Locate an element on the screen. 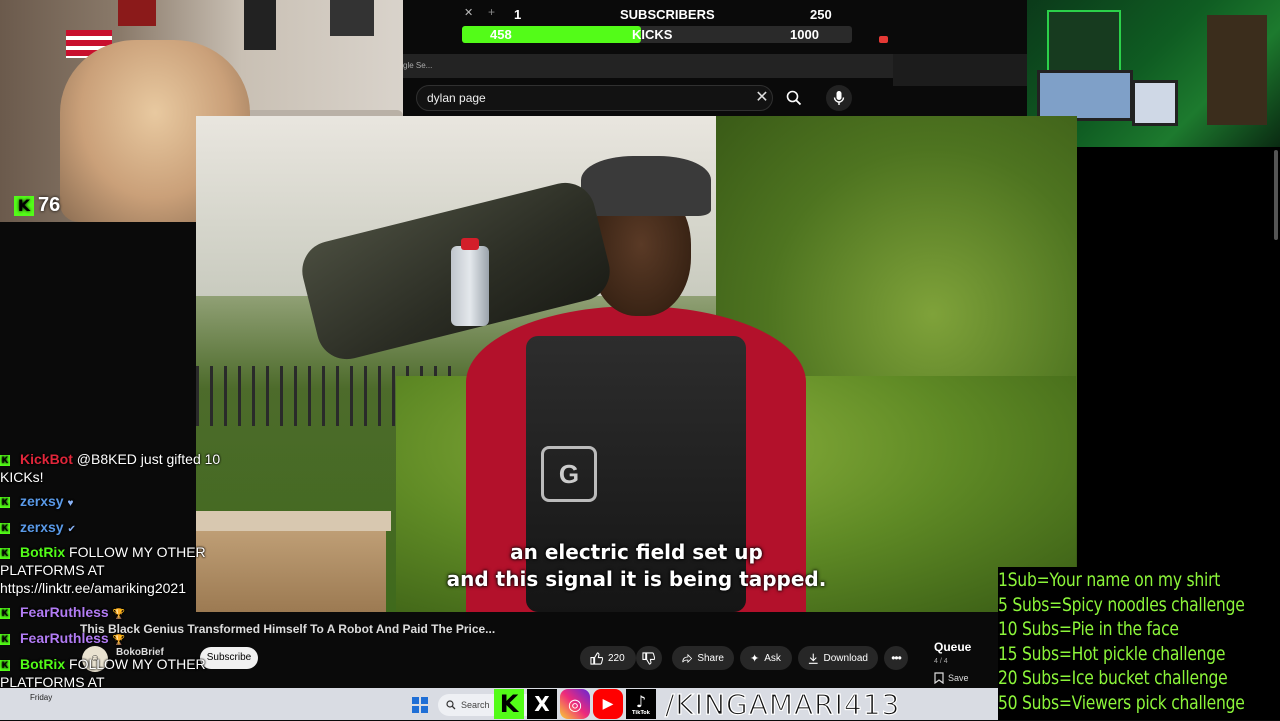 The image size is (1280, 721). tiktok-label: TikTok is located at coordinates (641, 713).